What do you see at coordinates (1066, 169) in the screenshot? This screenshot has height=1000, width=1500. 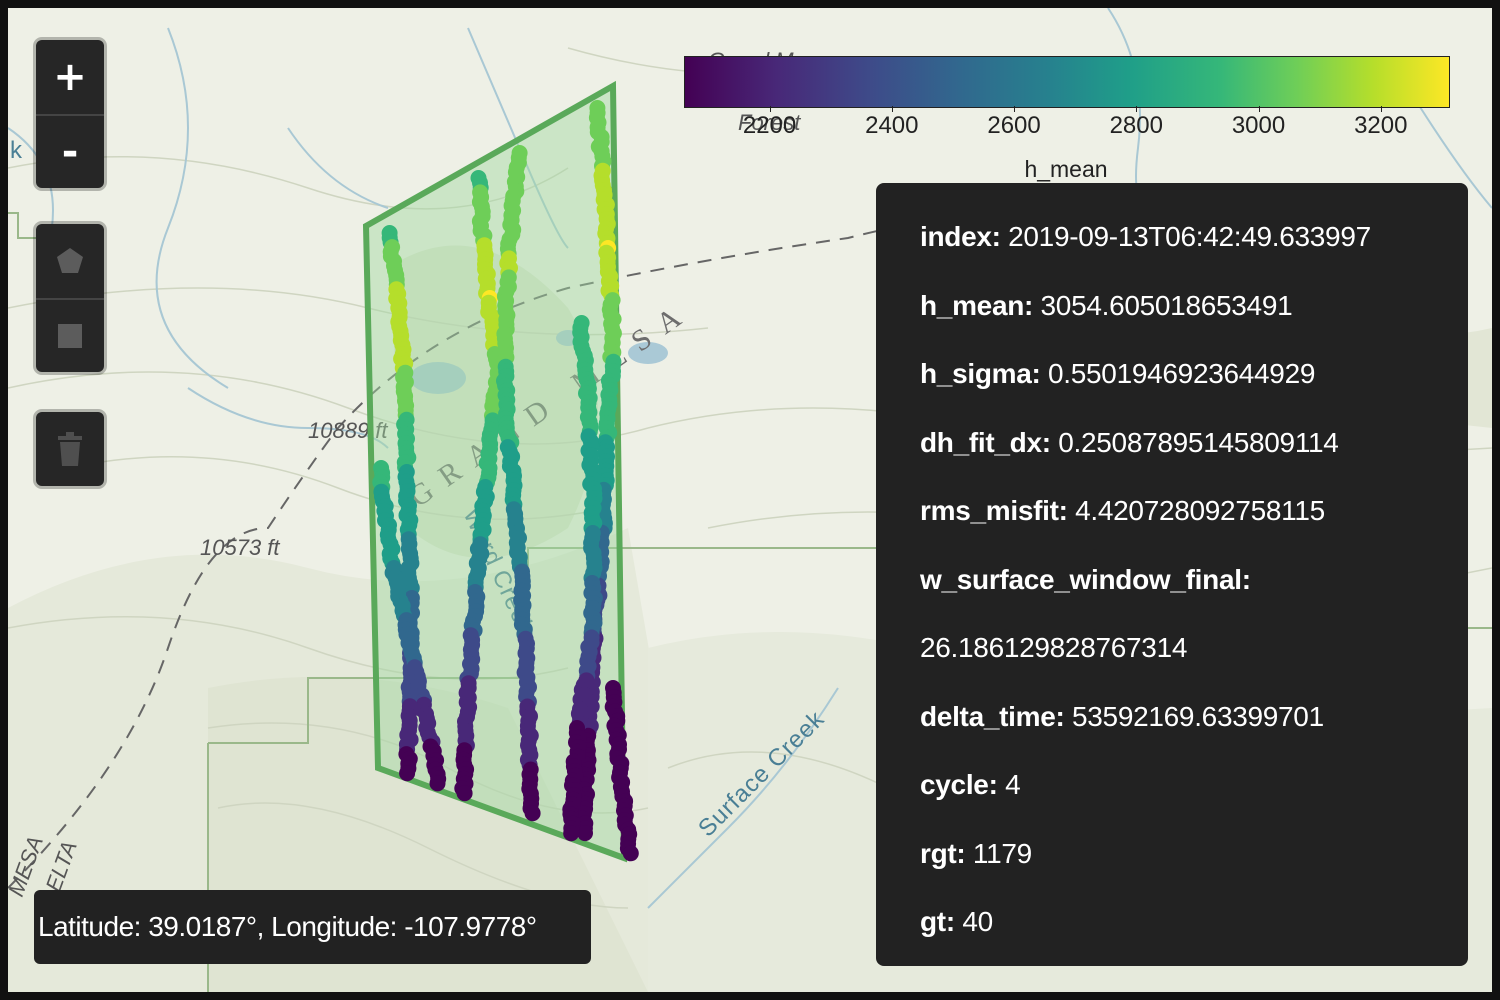 I see `colorbar-label: h_mean` at bounding box center [1066, 169].